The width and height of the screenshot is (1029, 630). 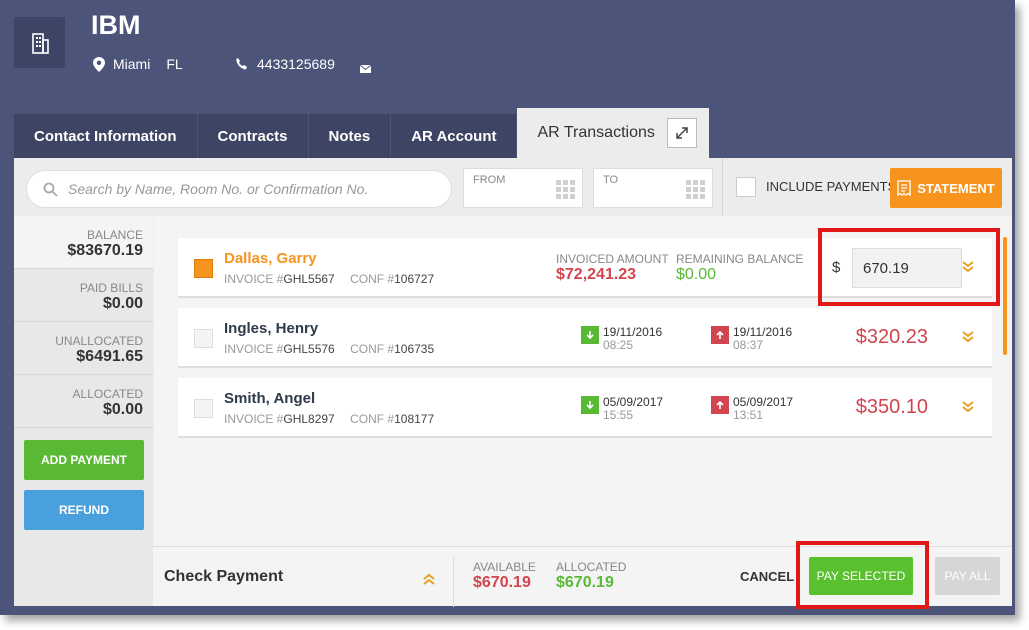 What do you see at coordinates (746, 187) in the screenshot?
I see `include-payments-checkbox` at bounding box center [746, 187].